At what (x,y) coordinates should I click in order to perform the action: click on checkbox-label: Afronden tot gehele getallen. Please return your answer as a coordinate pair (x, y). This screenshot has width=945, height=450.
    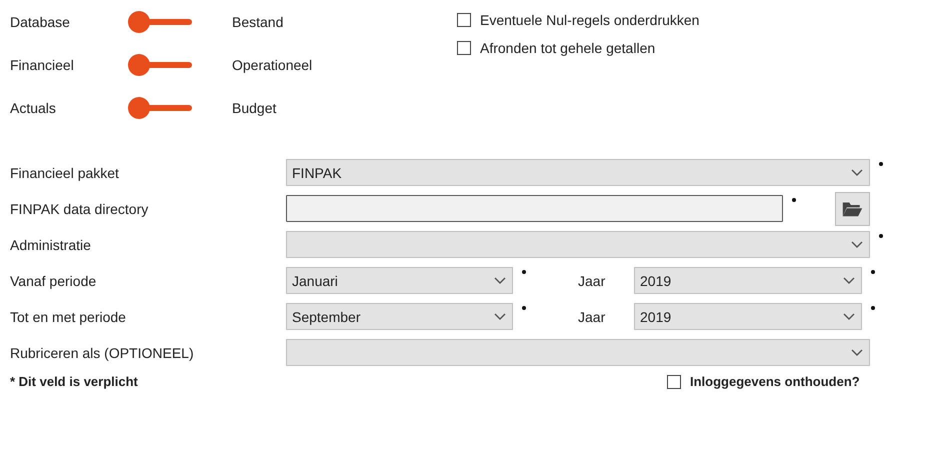
    Looking at the image, I should click on (568, 48).